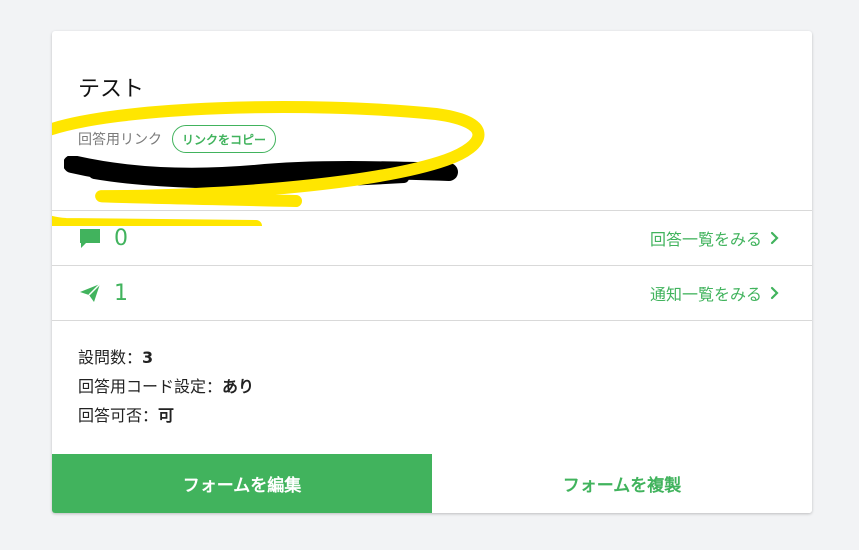 Image resolution: width=859 pixels, height=550 pixels. Describe the element at coordinates (166, 415) in the screenshot. I see `answer-allowed-value: 可` at that location.